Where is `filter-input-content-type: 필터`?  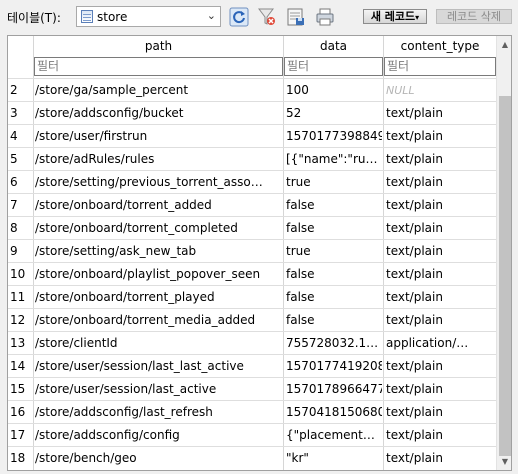
filter-input-content-type: 필터 is located at coordinates (440, 66).